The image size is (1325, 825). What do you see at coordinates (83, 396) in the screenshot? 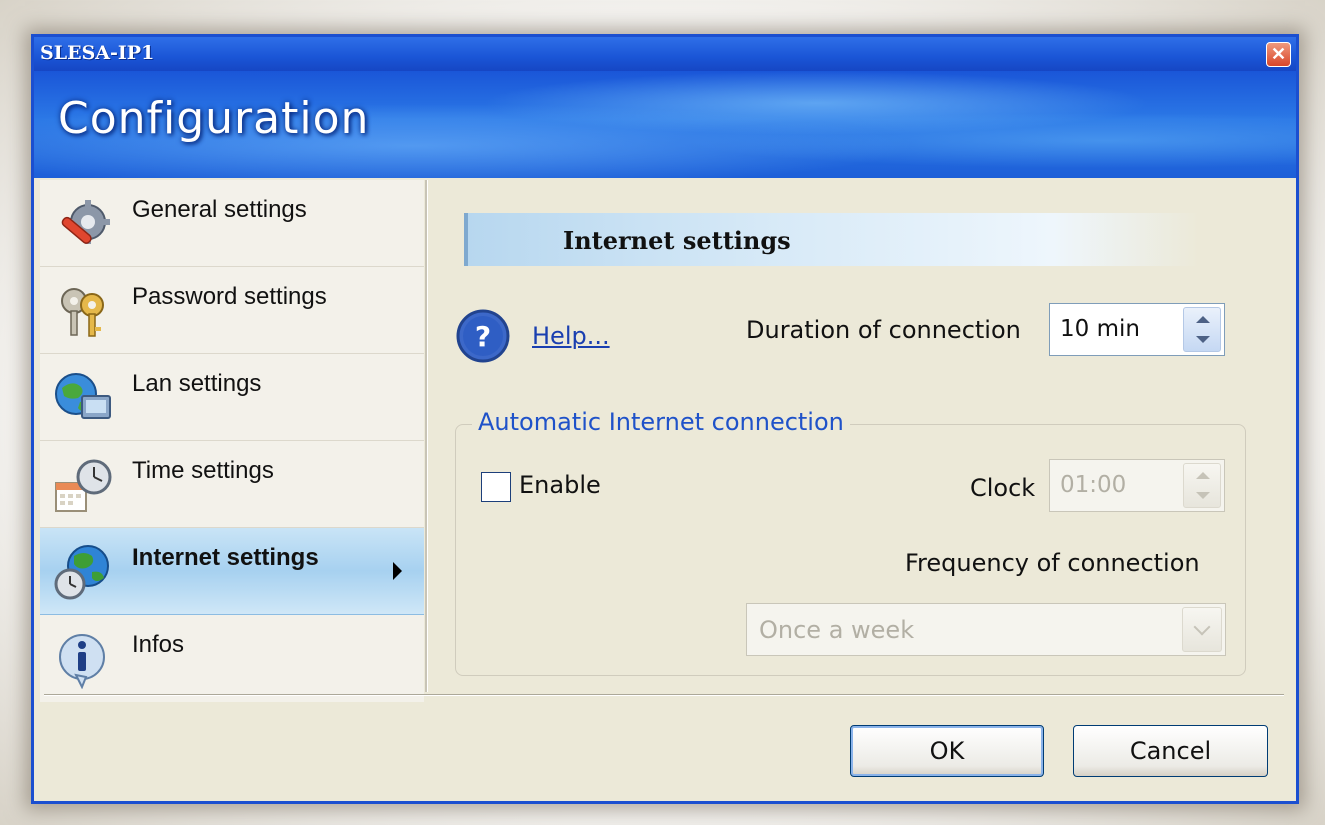
I see `network-globe-icon` at bounding box center [83, 396].